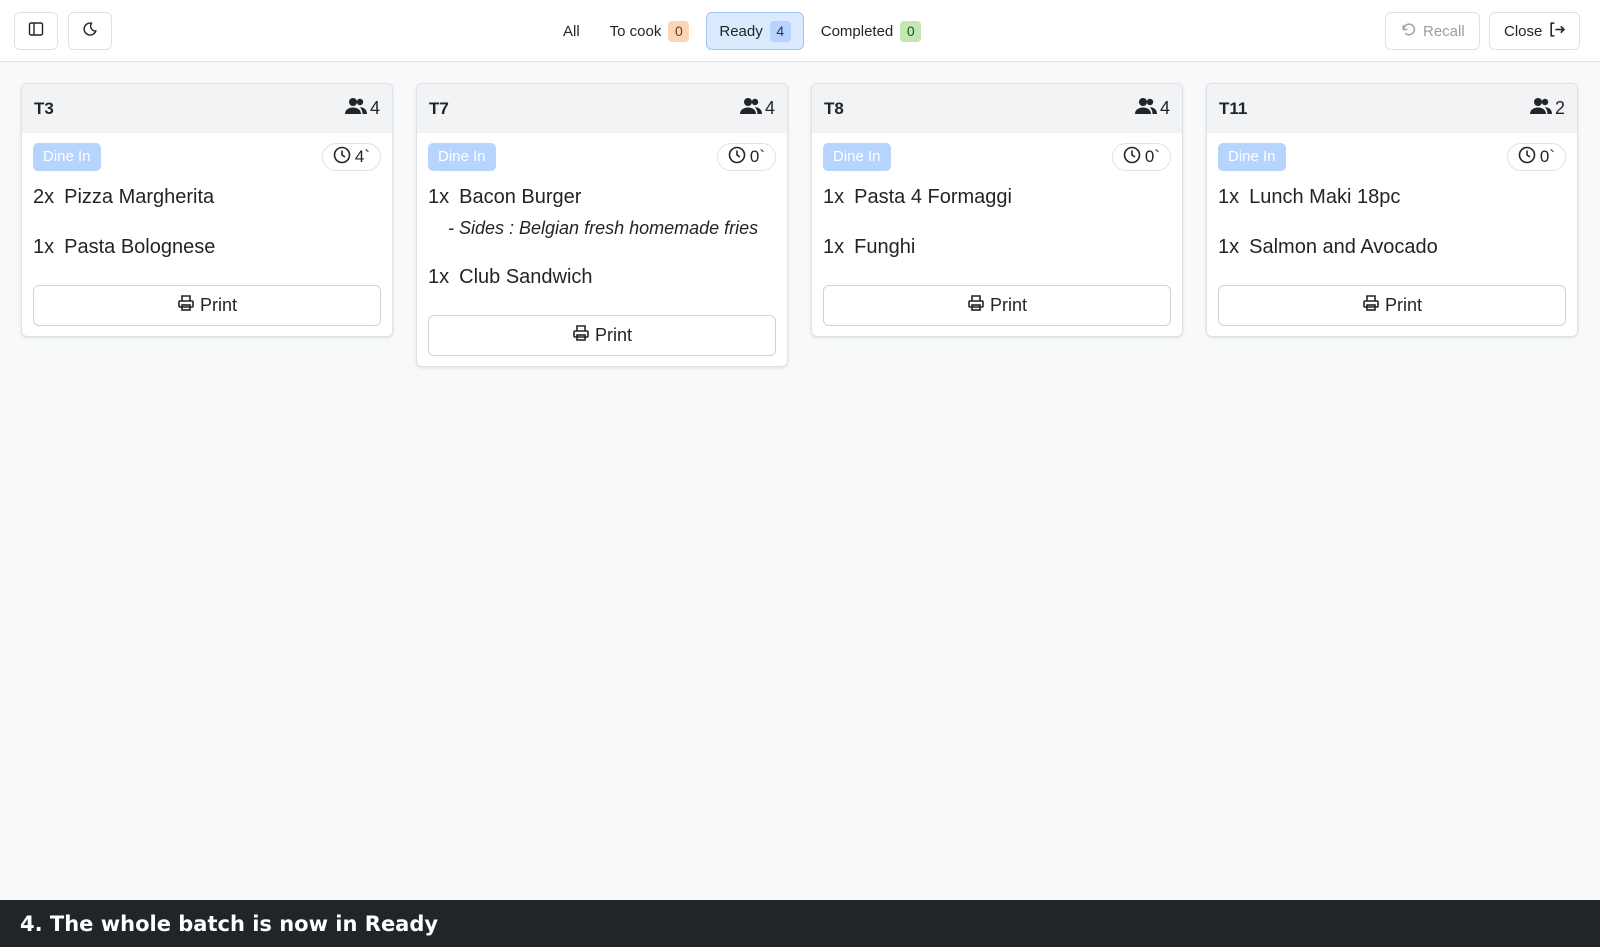 This screenshot has height=947, width=1600. What do you see at coordinates (44, 108) in the screenshot?
I see `table-number: T3` at bounding box center [44, 108].